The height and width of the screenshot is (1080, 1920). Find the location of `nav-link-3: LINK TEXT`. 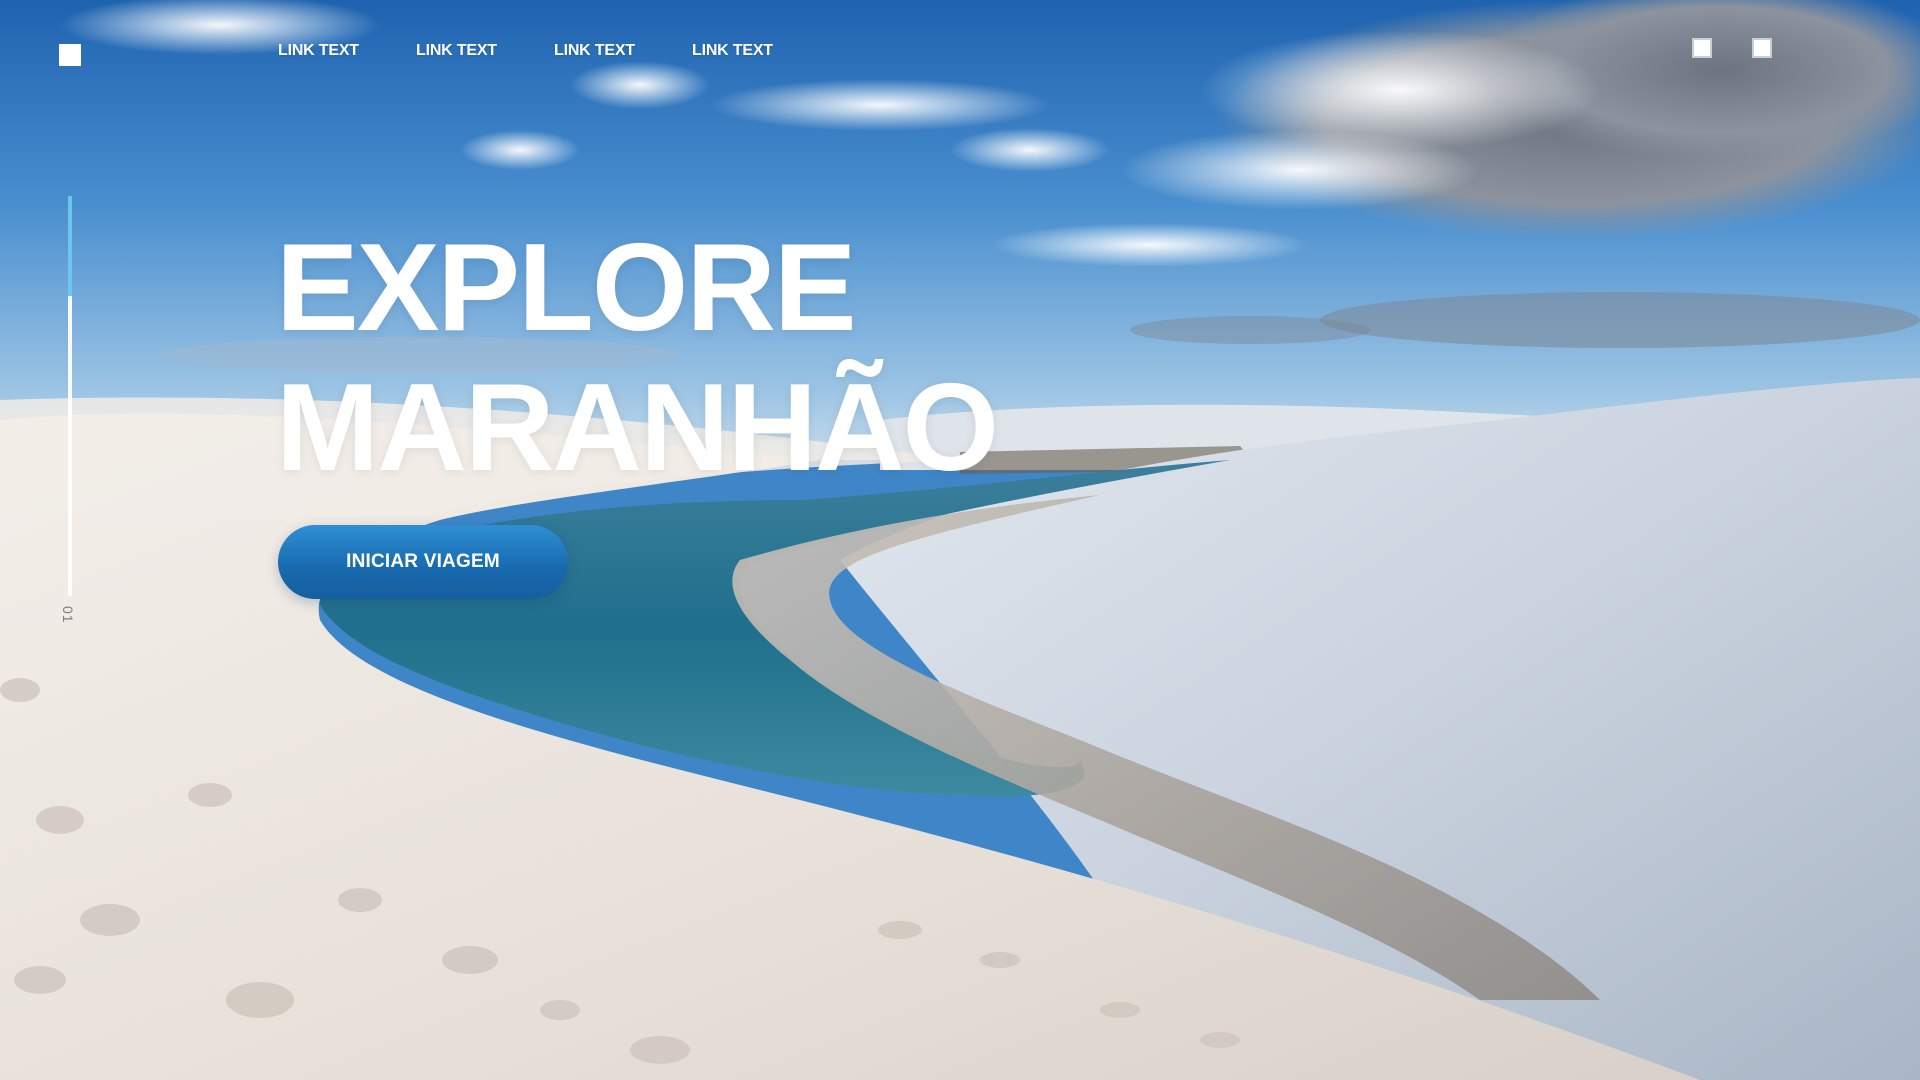

nav-link-3: LINK TEXT is located at coordinates (623, 51).